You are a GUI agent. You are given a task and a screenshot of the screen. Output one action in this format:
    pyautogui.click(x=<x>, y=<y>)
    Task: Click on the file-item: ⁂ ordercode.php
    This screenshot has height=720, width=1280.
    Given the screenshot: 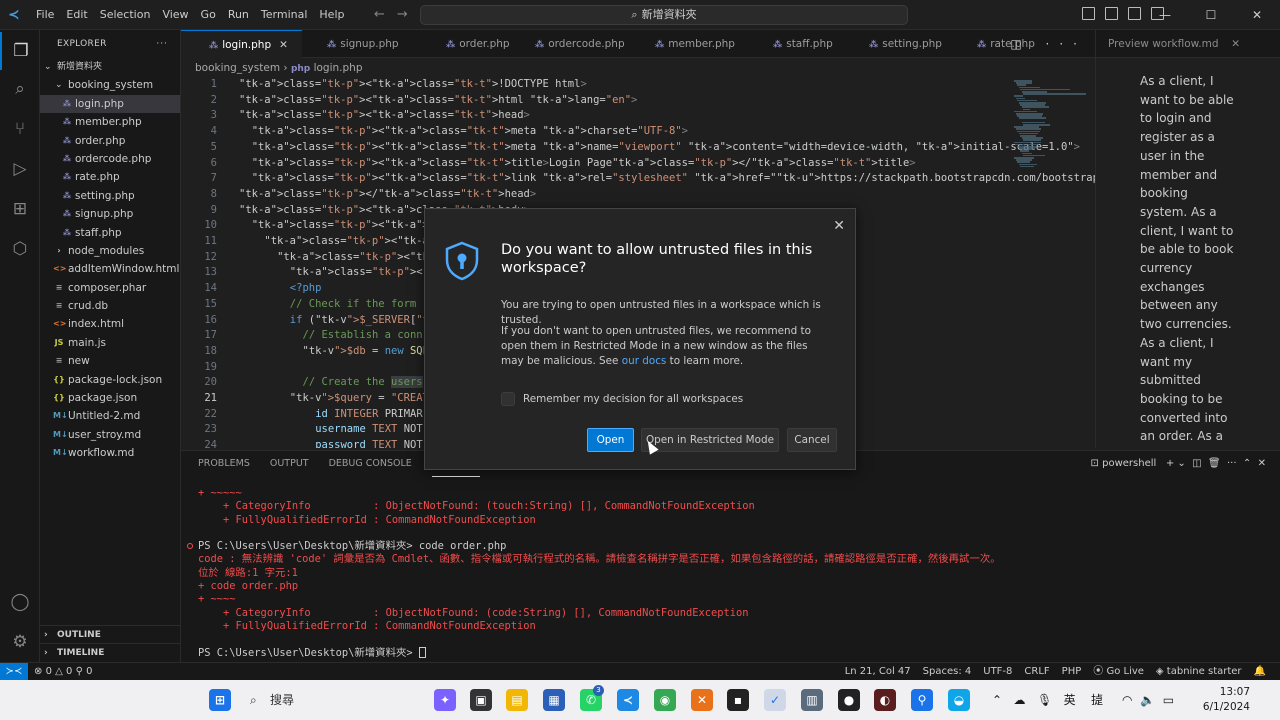 What is the action you would take?
    pyautogui.click(x=110, y=159)
    